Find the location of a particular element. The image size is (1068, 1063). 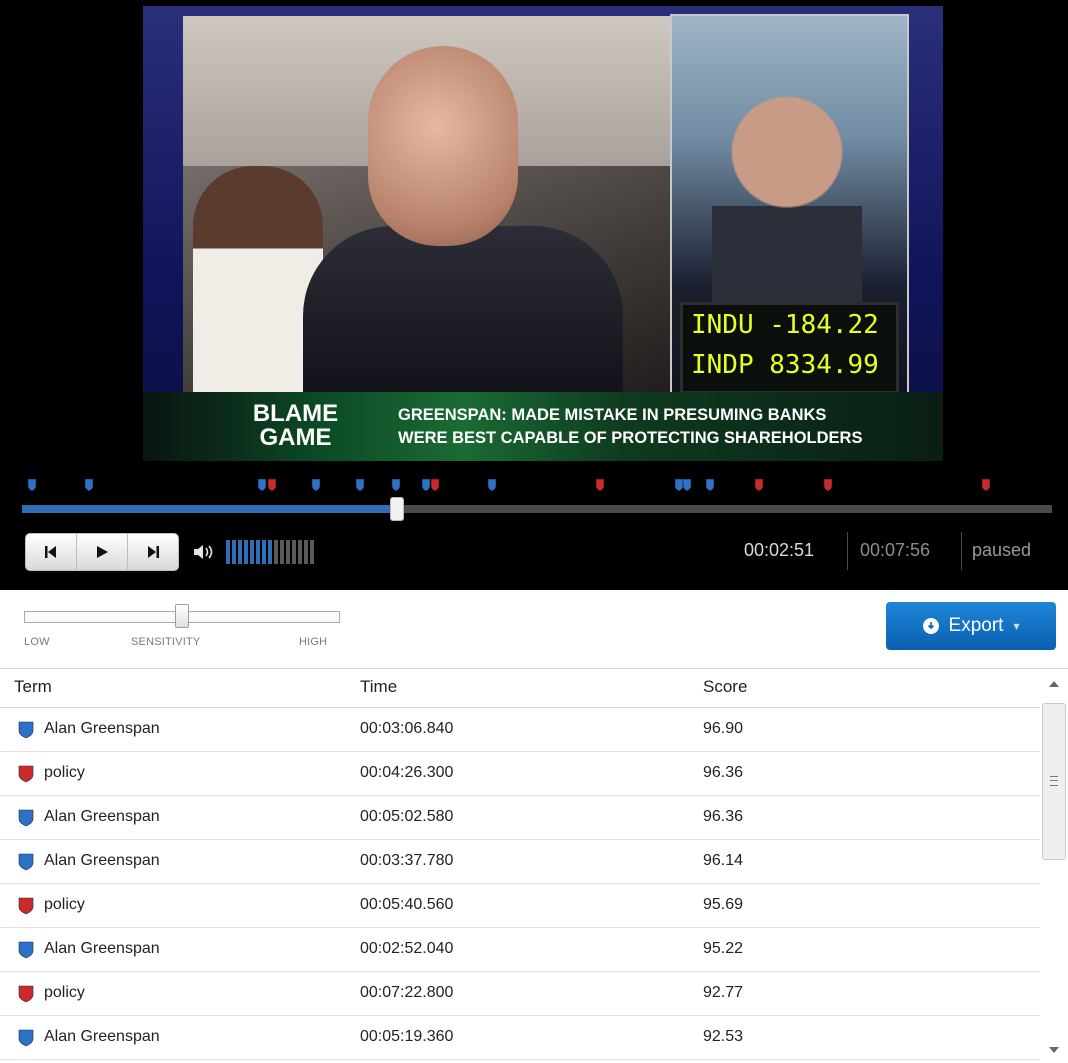

table-row: policy 00:05:40.560 95.69 is located at coordinates (520, 906).